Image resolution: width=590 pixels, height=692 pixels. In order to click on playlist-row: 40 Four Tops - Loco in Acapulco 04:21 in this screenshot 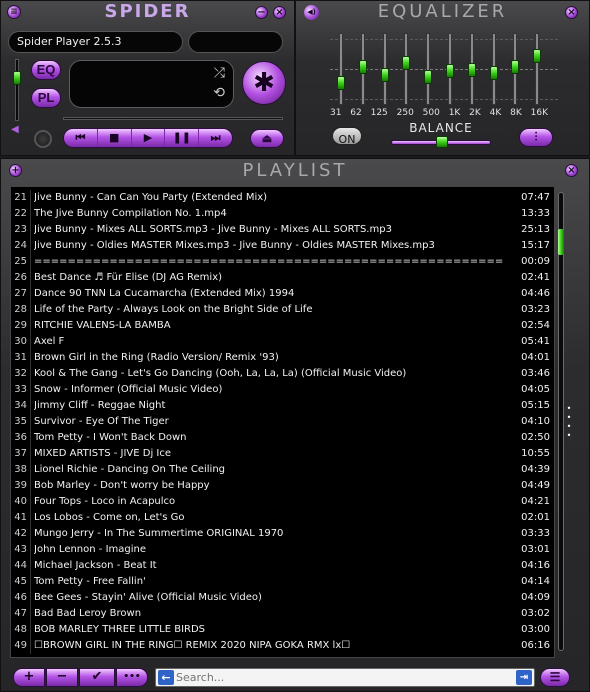, I will do `click(282, 502)`.